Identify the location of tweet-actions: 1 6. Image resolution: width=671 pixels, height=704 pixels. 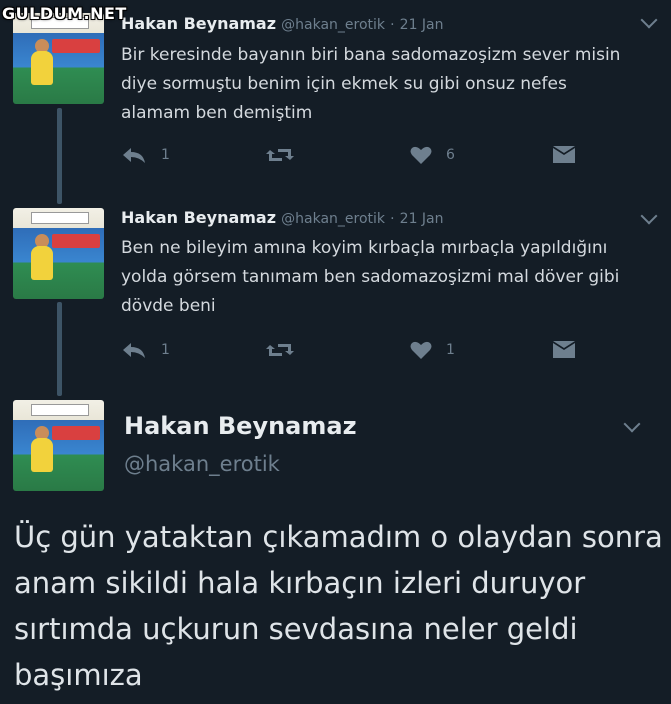
(356, 155).